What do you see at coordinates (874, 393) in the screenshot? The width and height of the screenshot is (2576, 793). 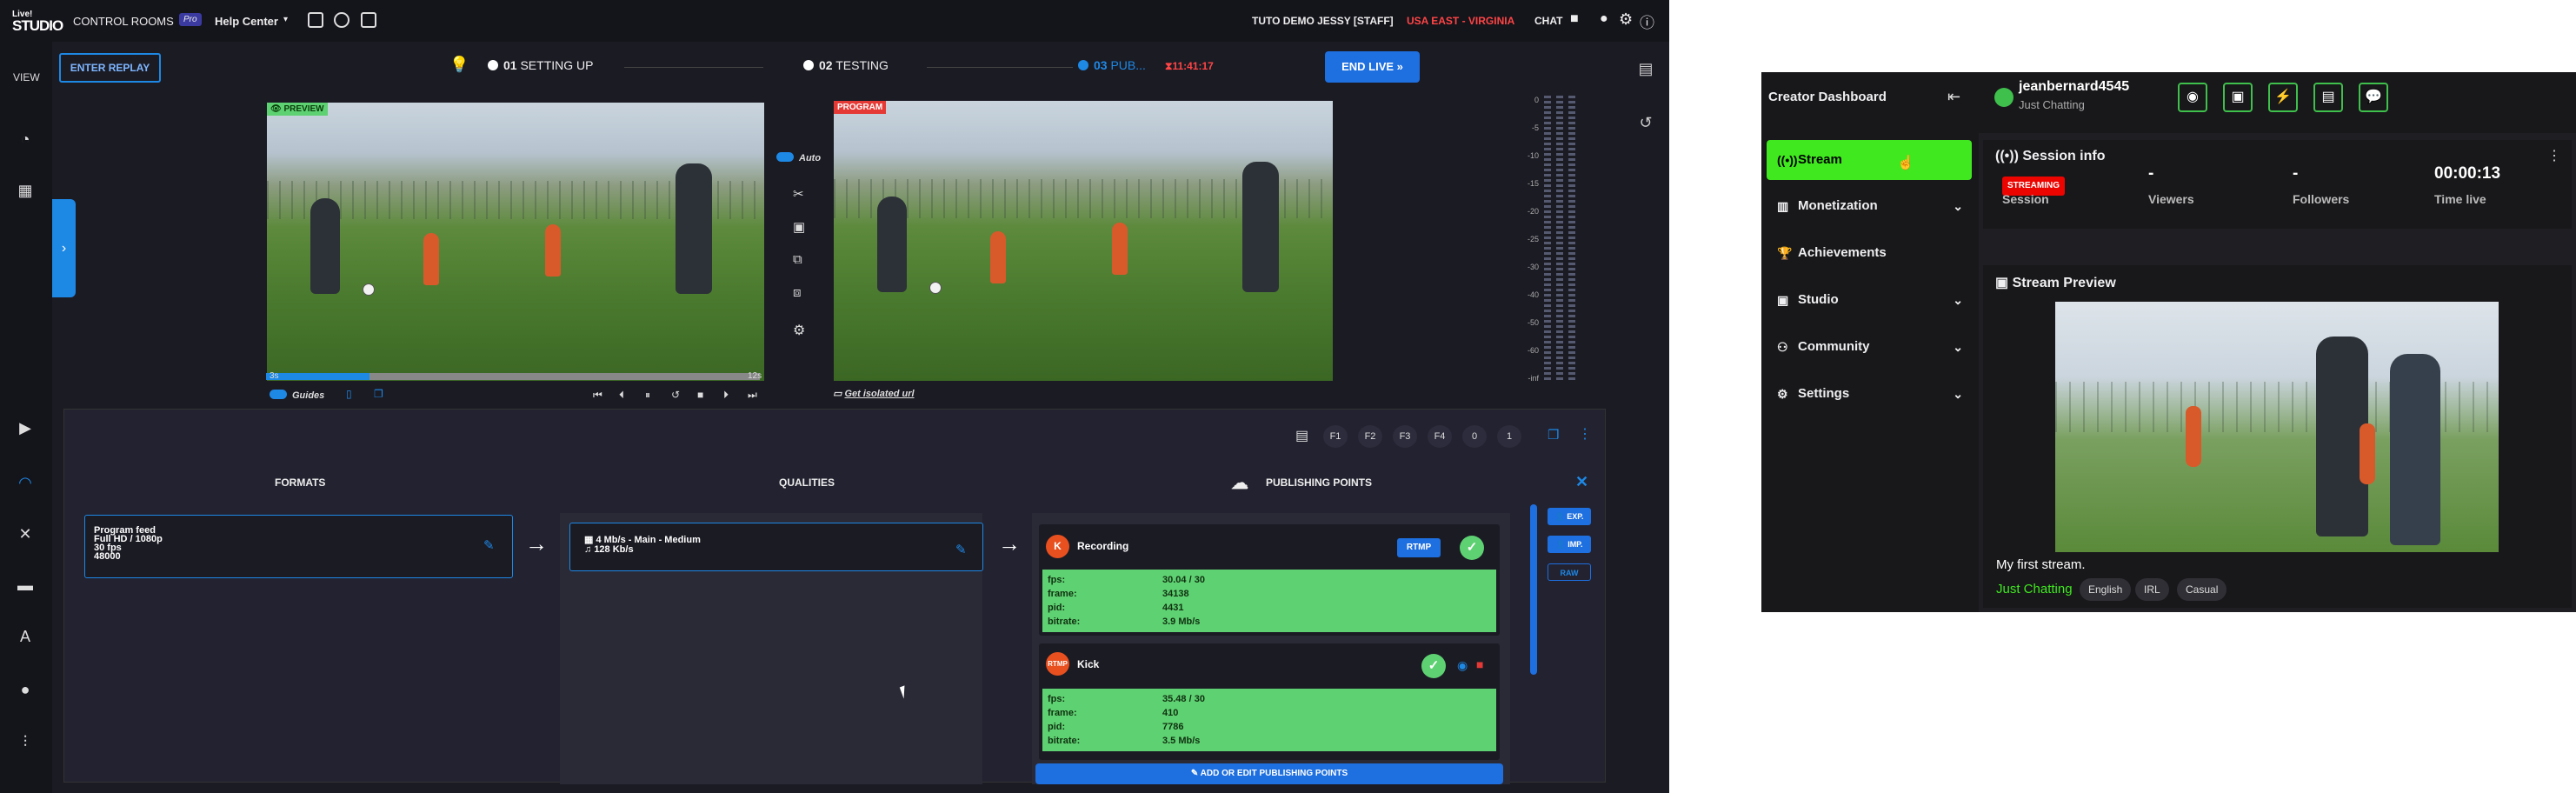 I see `isolated-url-link: ▭ Get isolated url` at bounding box center [874, 393].